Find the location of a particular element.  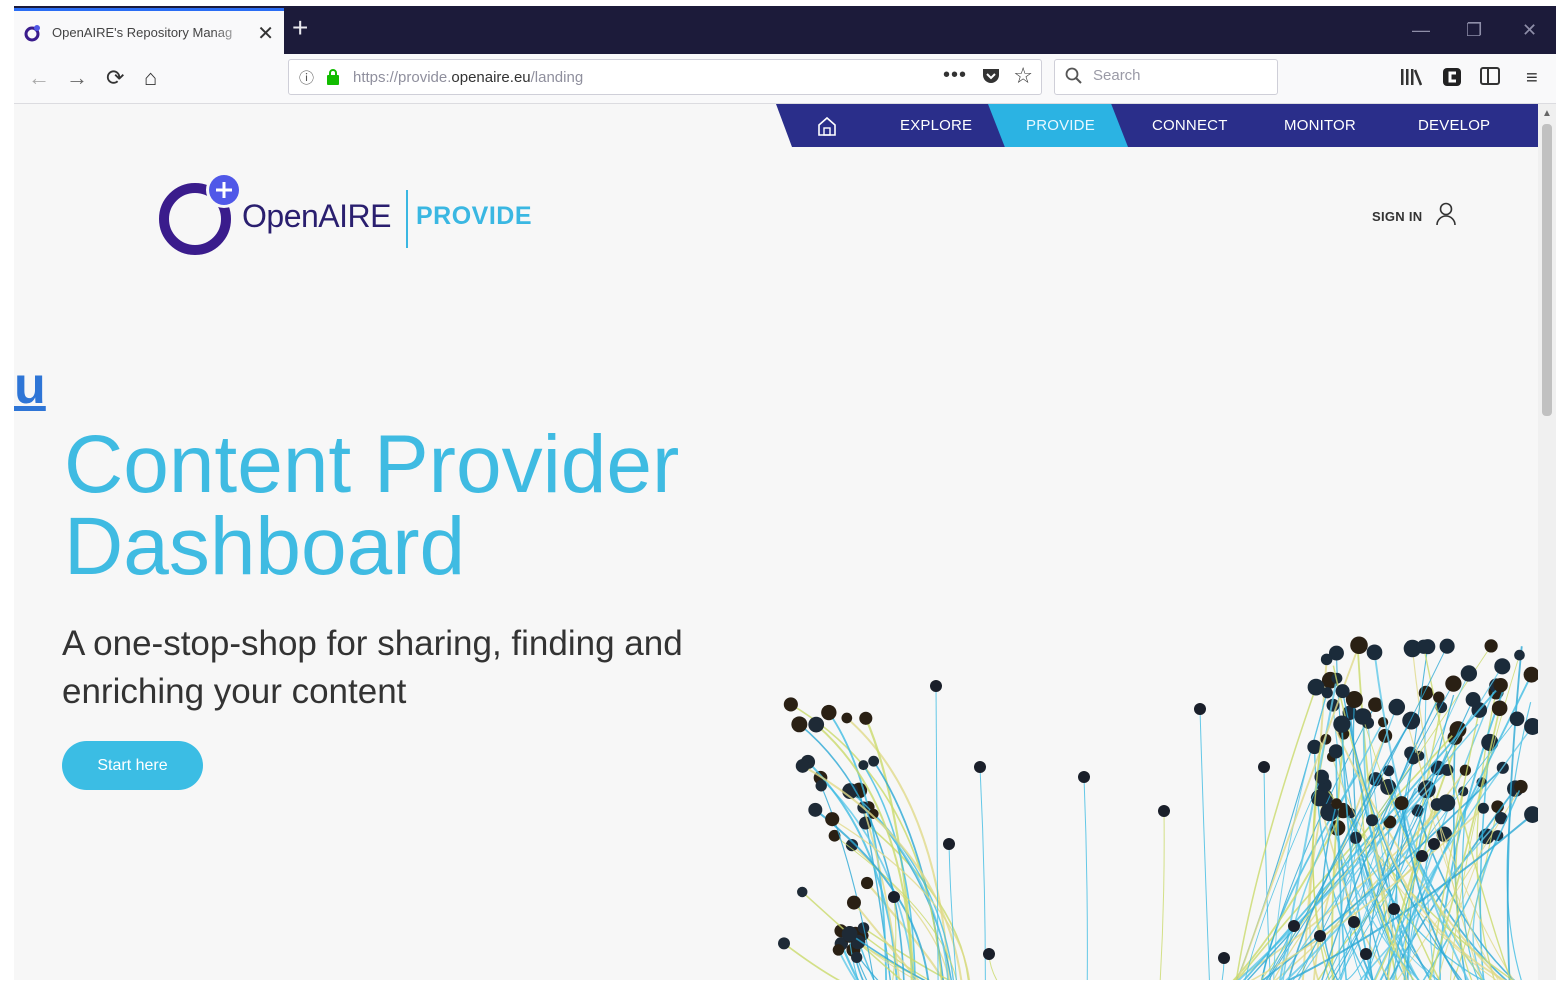

sign-in-link: SIGN IN is located at coordinates (1414, 216).